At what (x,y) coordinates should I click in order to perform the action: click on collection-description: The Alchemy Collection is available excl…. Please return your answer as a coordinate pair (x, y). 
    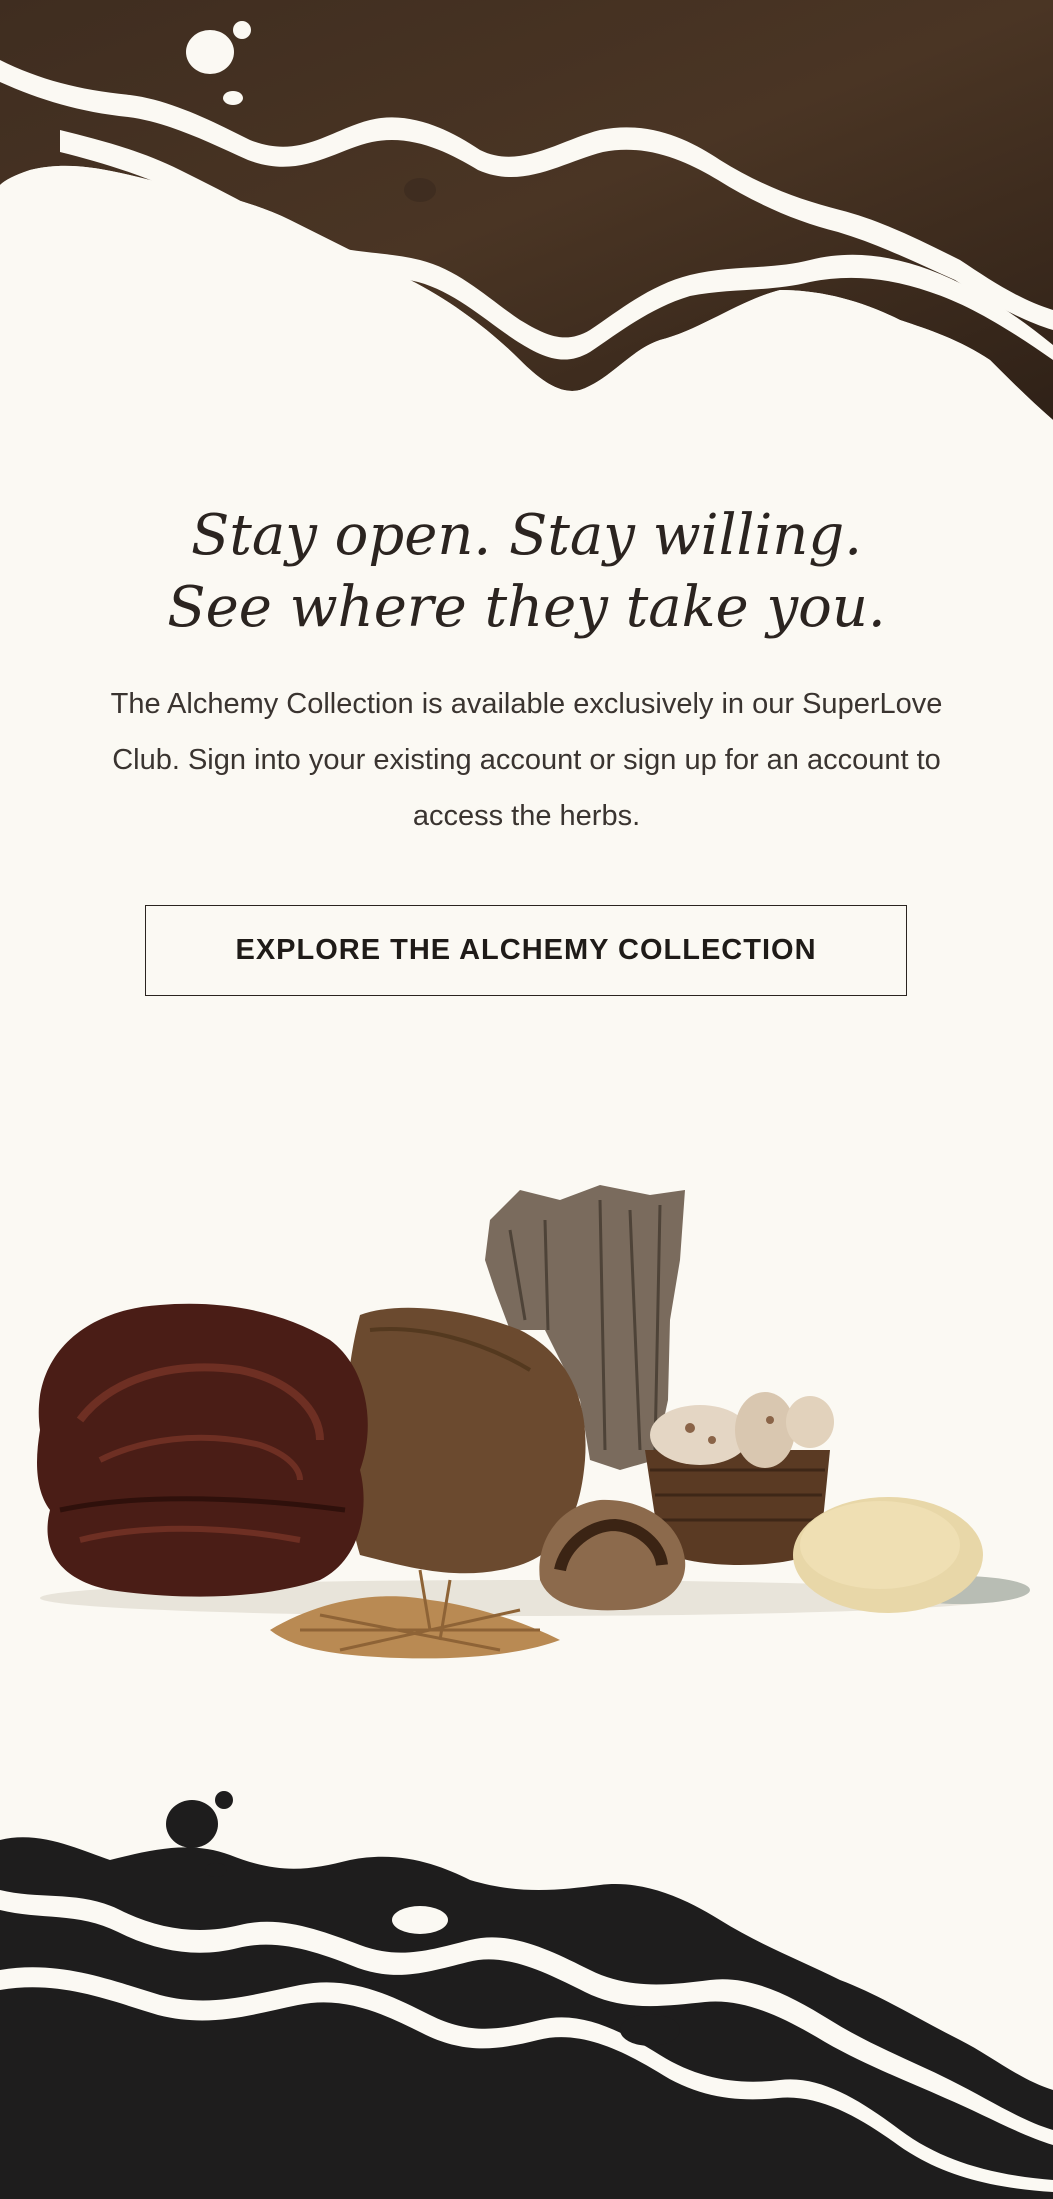
    Looking at the image, I should click on (526, 760).